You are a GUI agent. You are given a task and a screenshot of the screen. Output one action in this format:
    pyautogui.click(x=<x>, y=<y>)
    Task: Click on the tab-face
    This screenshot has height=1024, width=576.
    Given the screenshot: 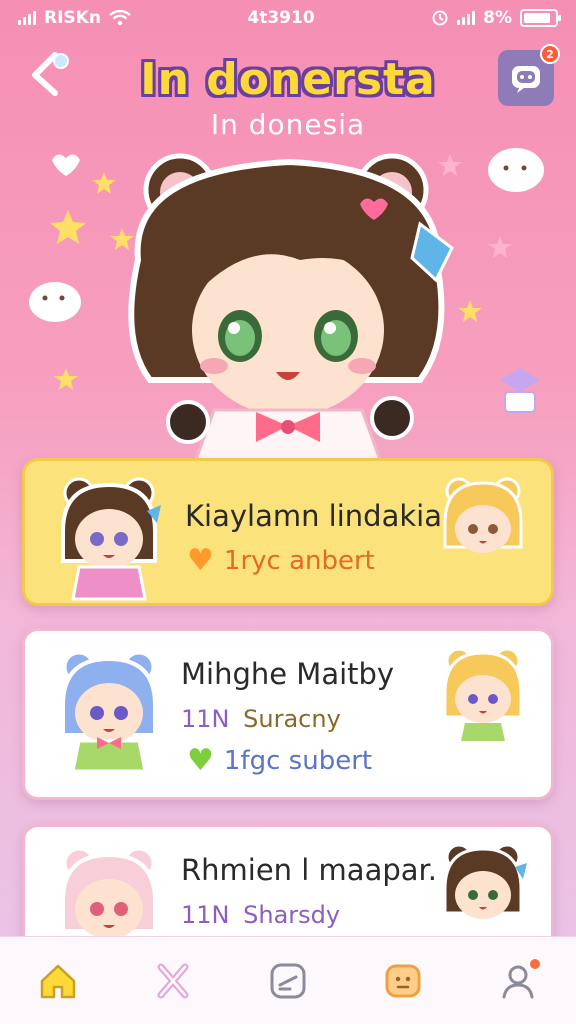 What is the action you would take?
    pyautogui.click(x=403, y=981)
    